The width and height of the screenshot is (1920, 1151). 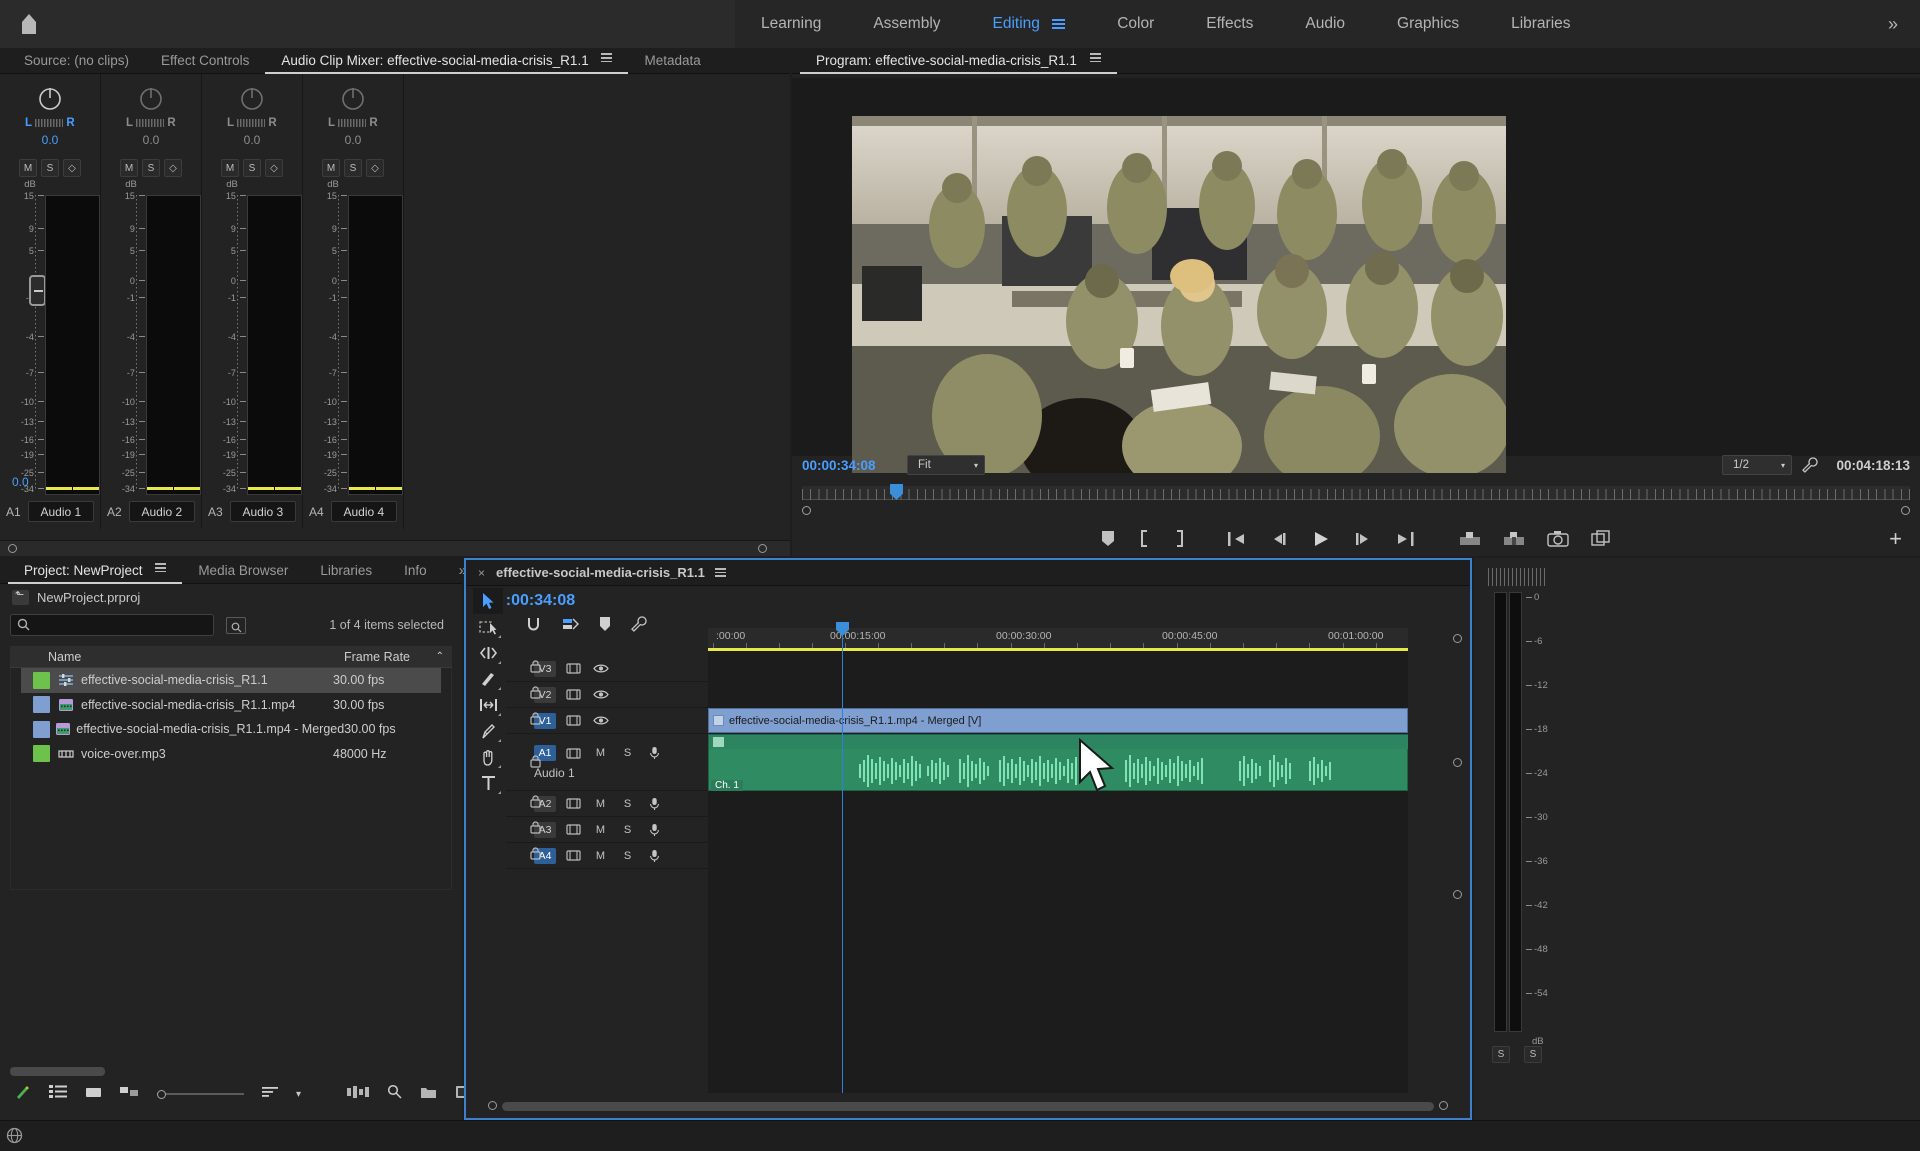 What do you see at coordinates (600, 572) in the screenshot?
I see `timeline-sequence-name: effective-social-media-crisis_R1.1` at bounding box center [600, 572].